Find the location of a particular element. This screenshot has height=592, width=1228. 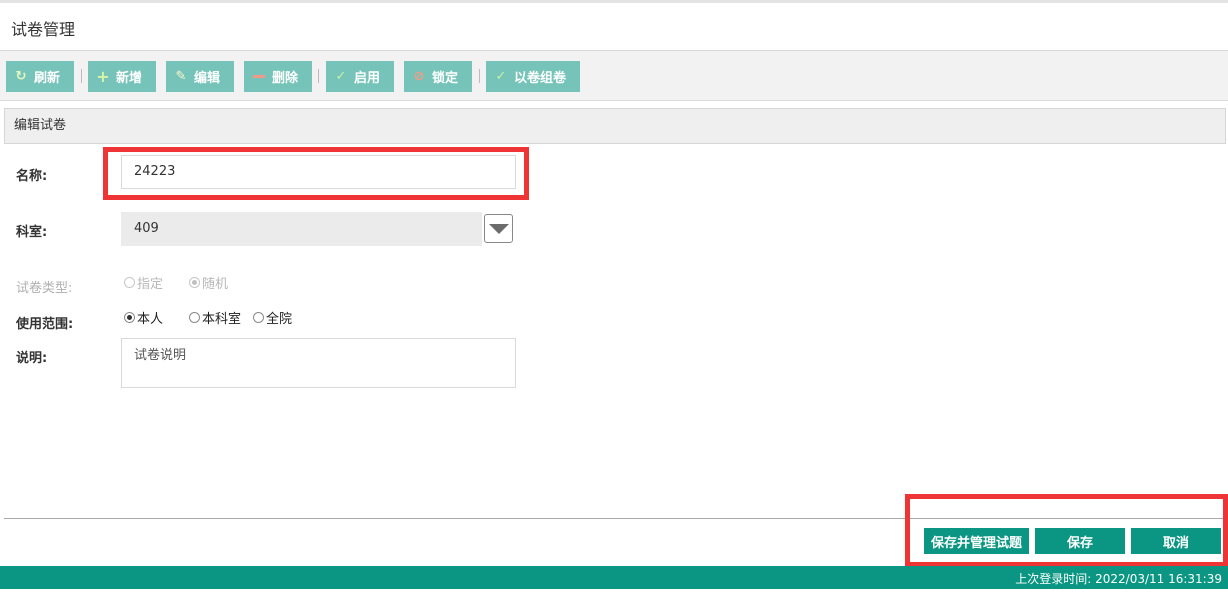

paper-type-radio-assigned: 指定 is located at coordinates (143, 282).